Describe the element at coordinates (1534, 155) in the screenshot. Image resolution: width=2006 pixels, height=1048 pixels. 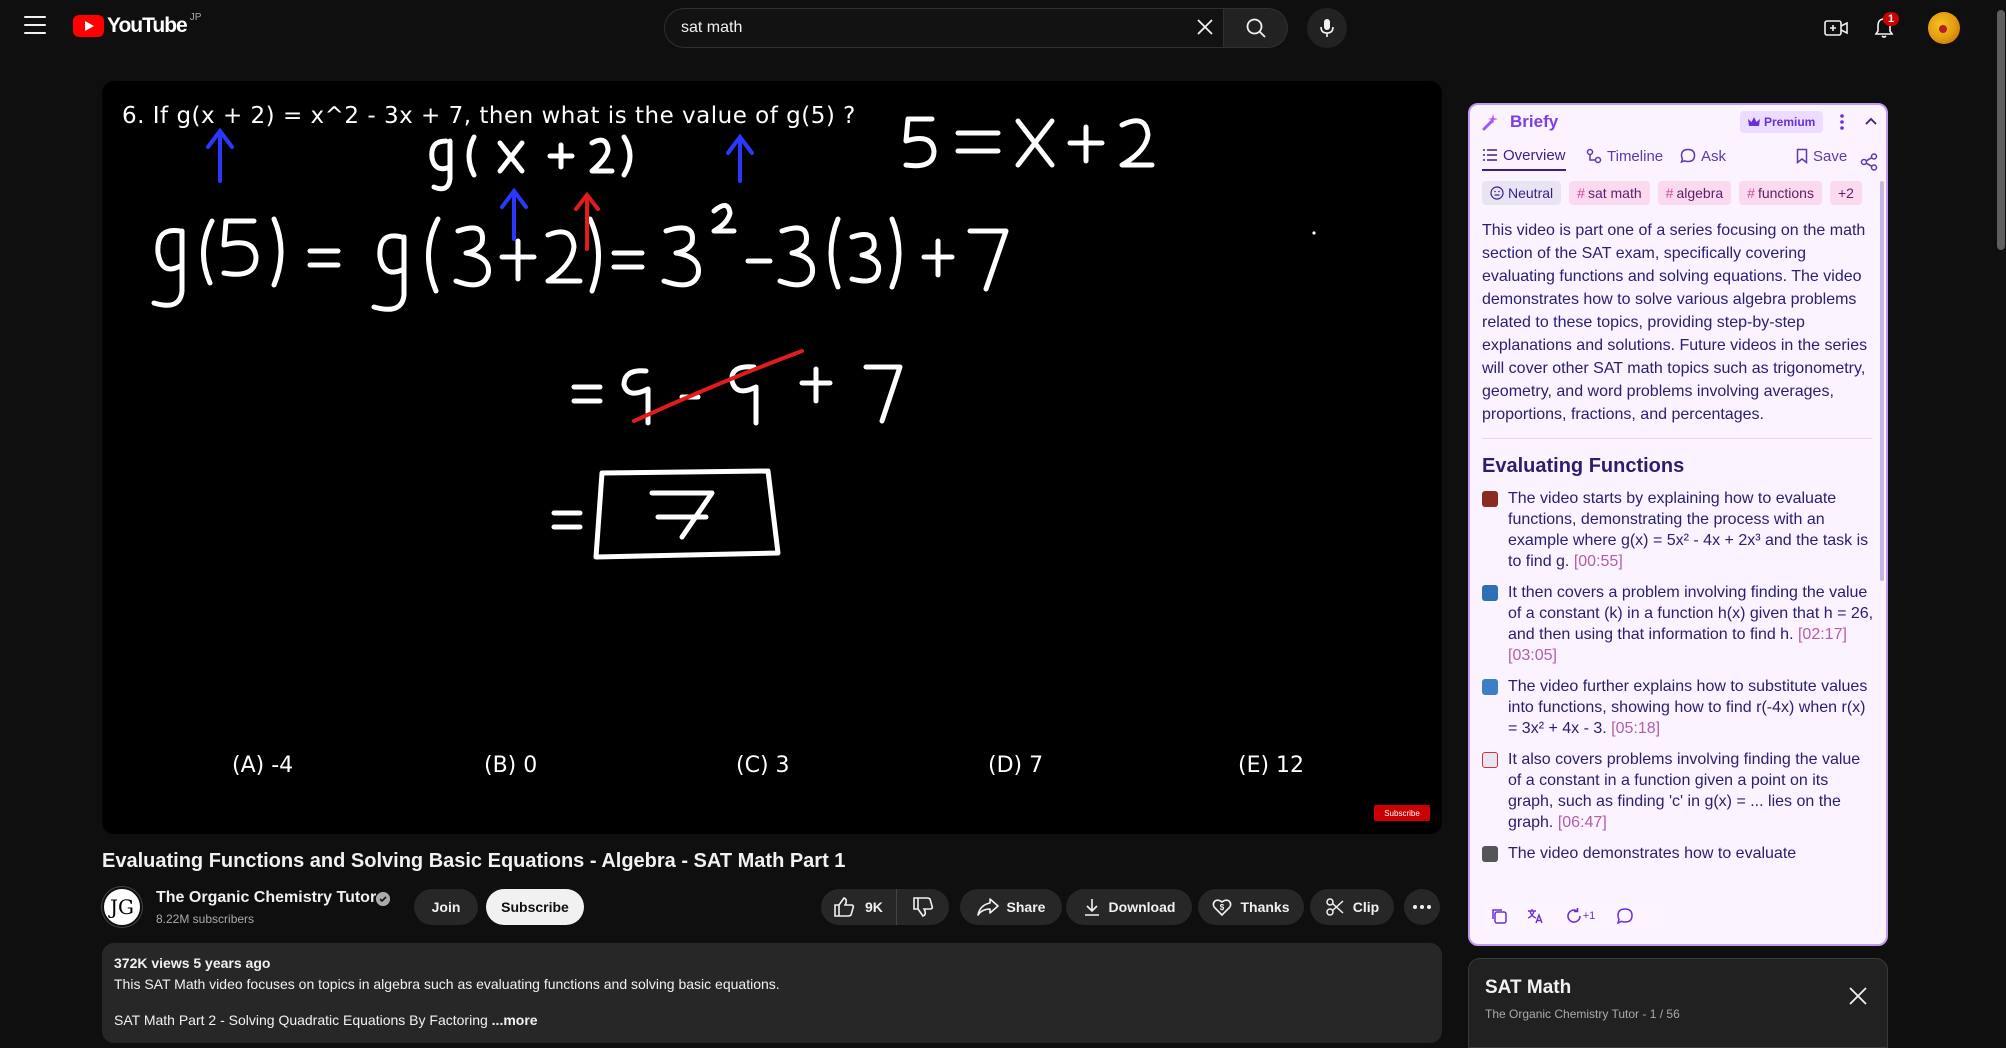
I see `tab-overview-label: Overview` at that location.